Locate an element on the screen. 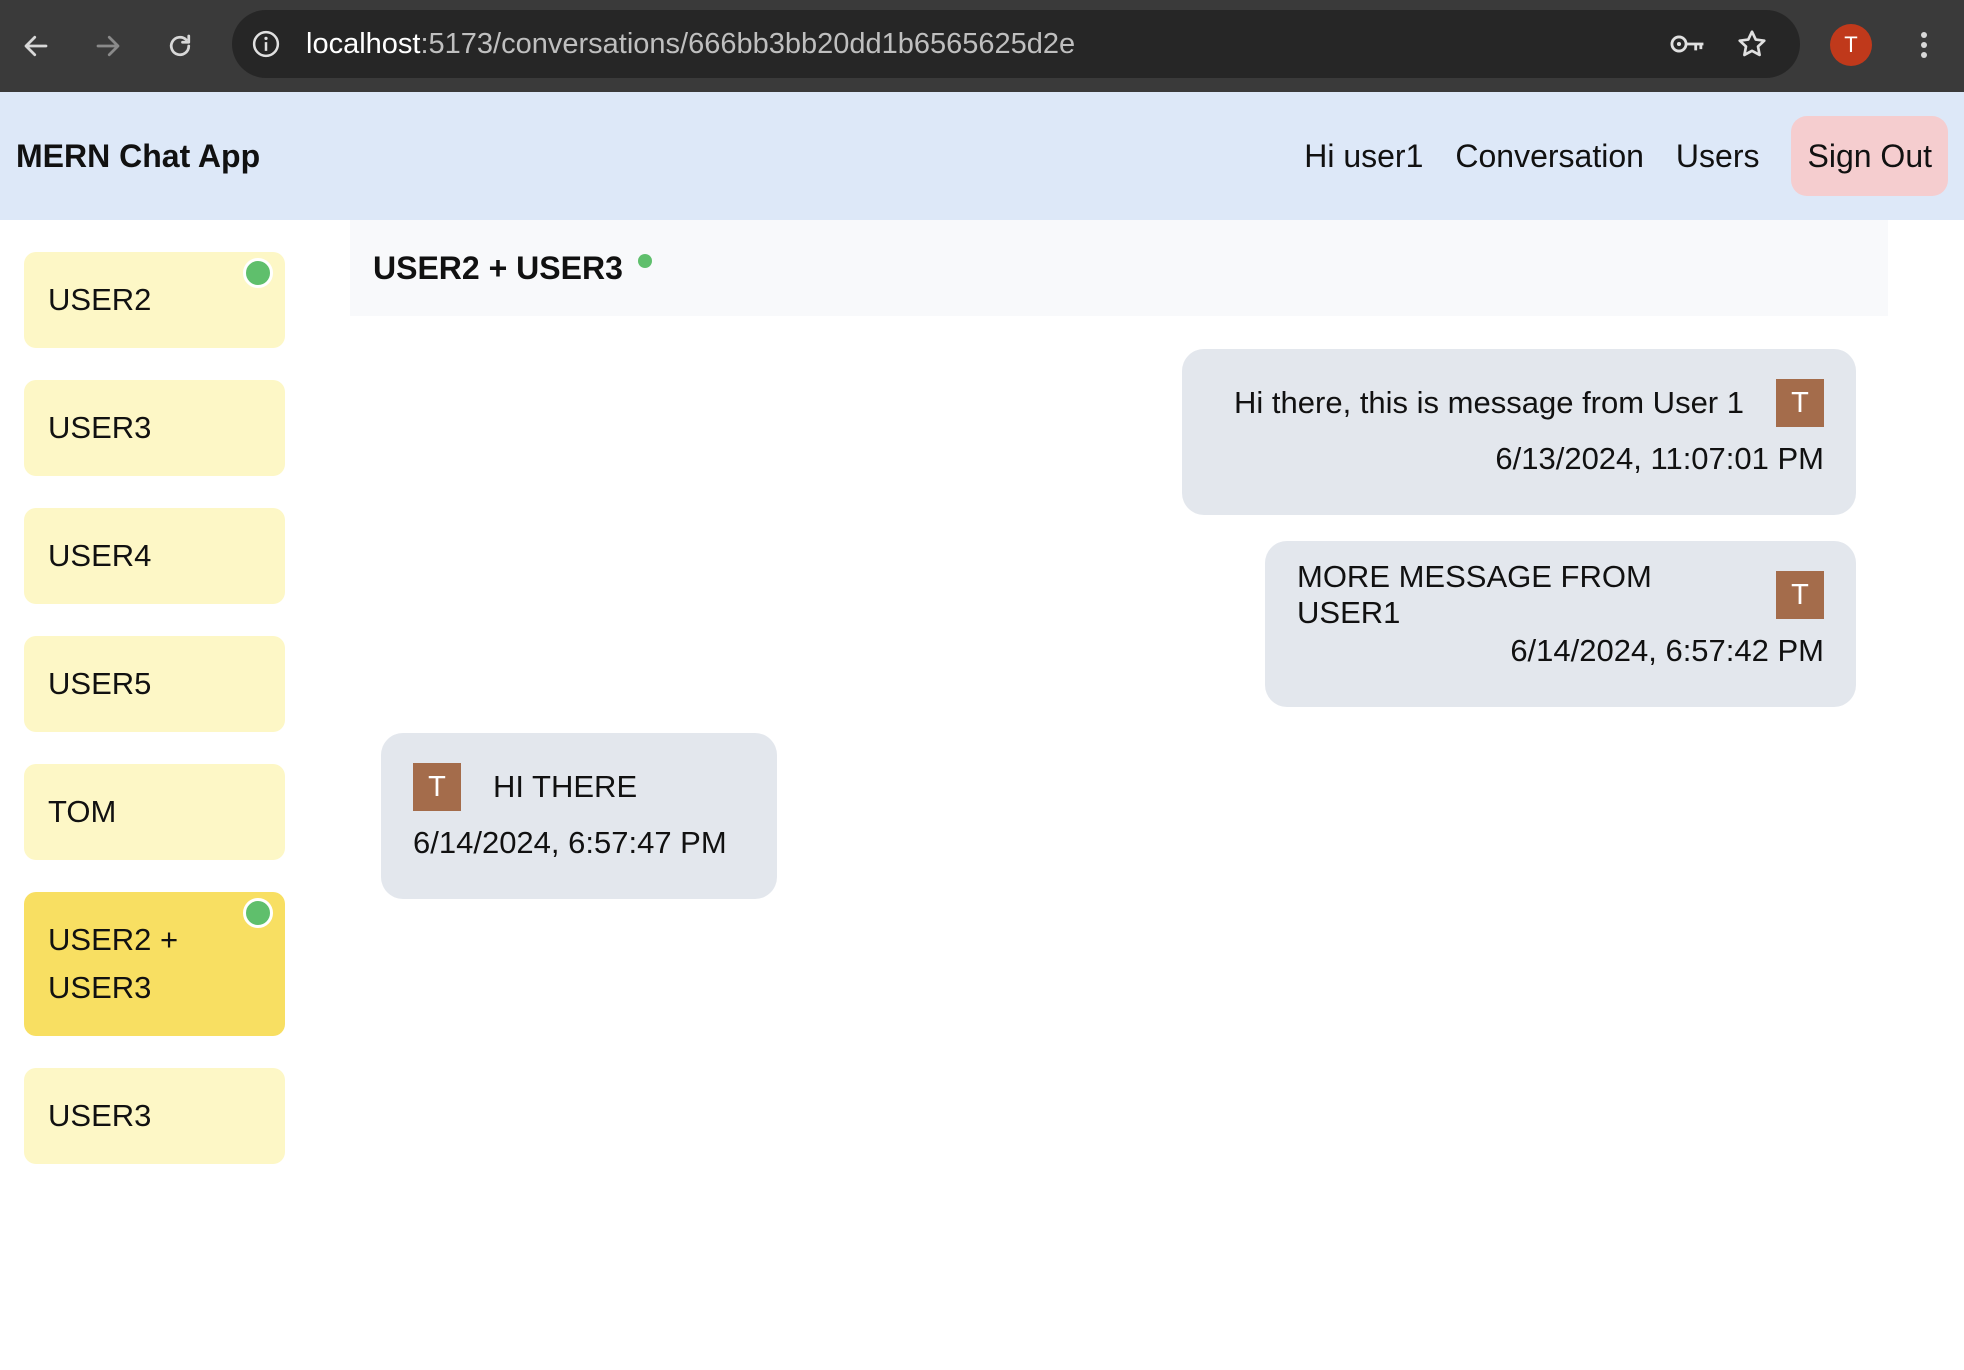  brand-logo: MERN Chat App is located at coordinates (138, 156).